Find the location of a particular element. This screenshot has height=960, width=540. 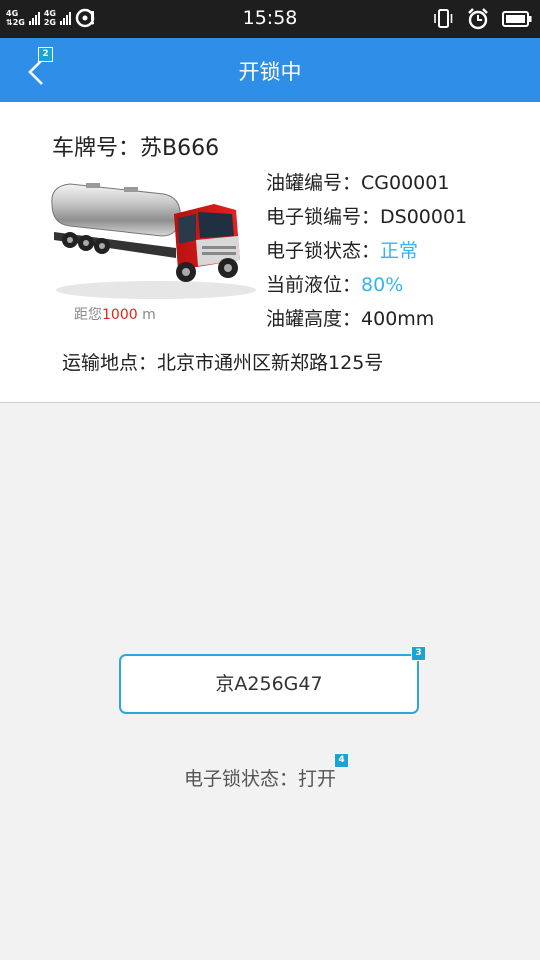

plate-label: 车牌号： is located at coordinates (96, 148).